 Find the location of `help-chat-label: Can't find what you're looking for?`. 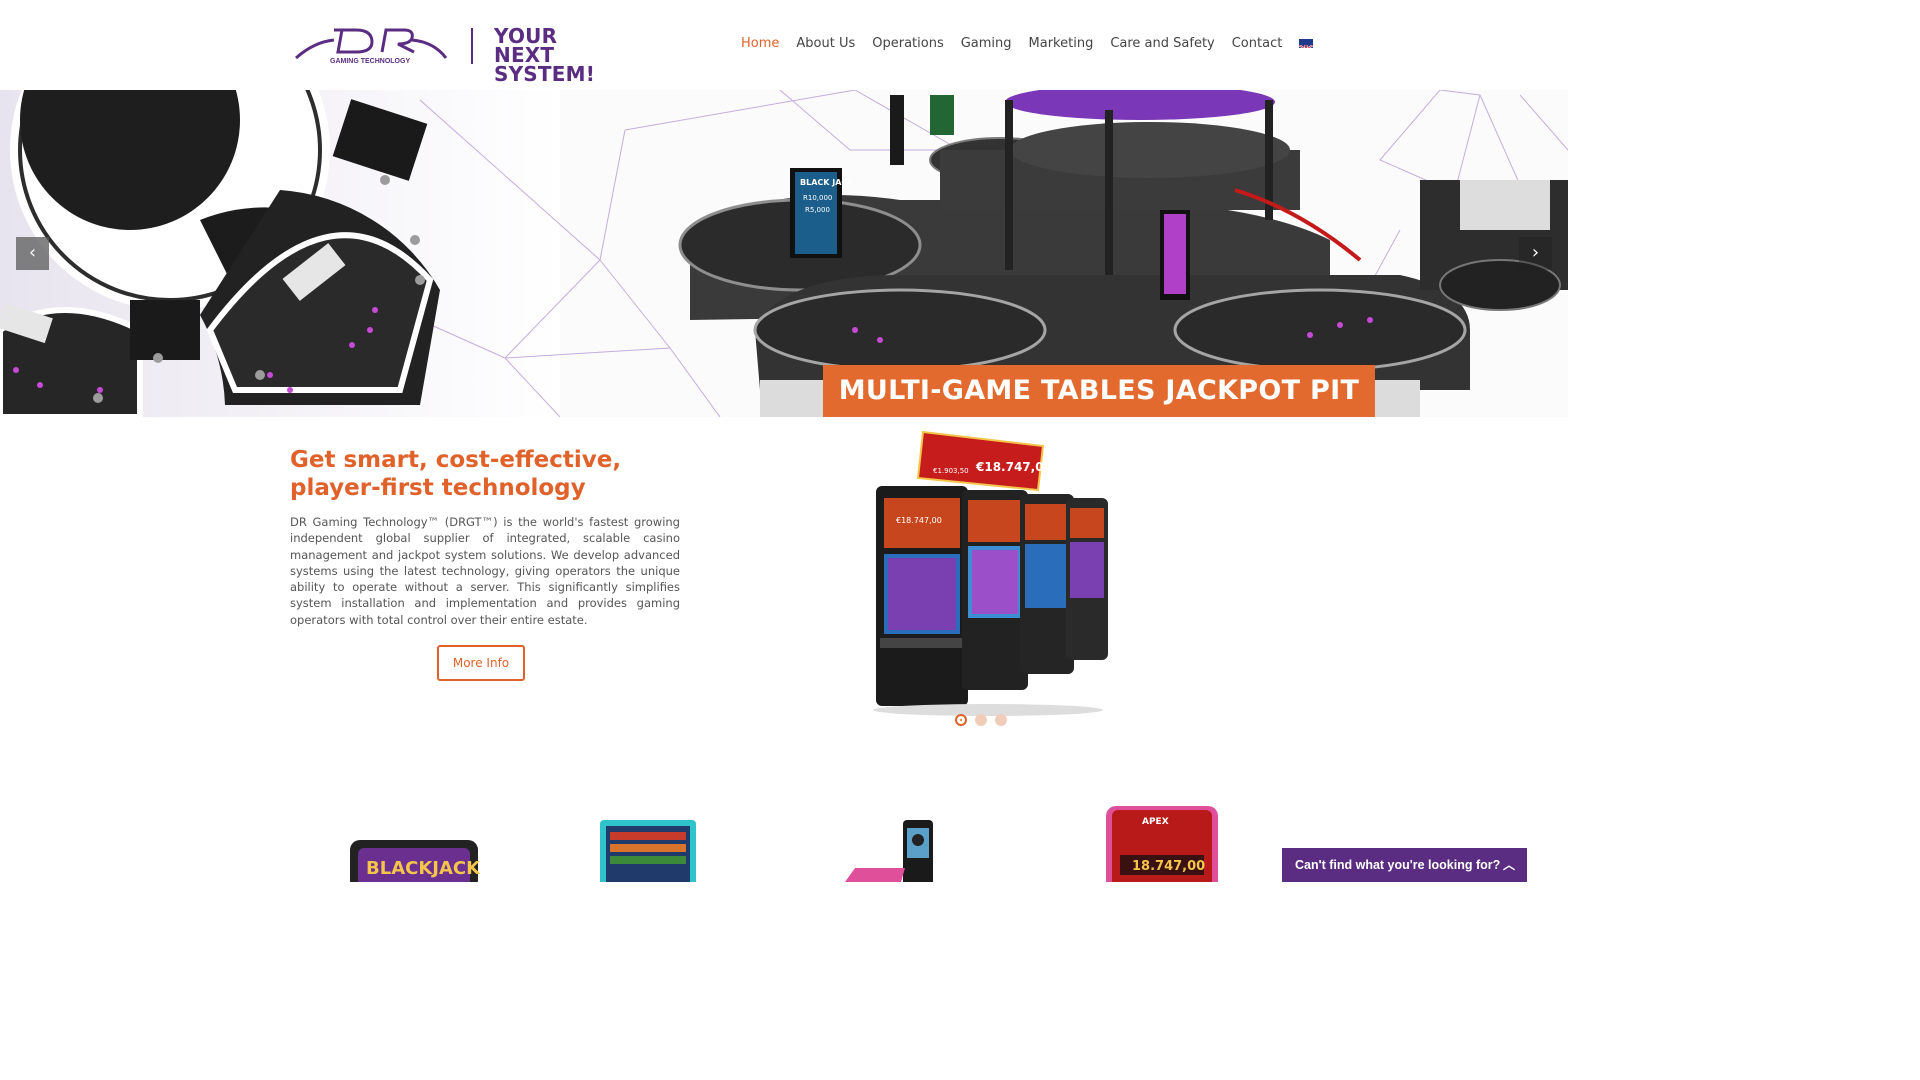

help-chat-label: Can't find what you're looking for? is located at coordinates (1398, 865).